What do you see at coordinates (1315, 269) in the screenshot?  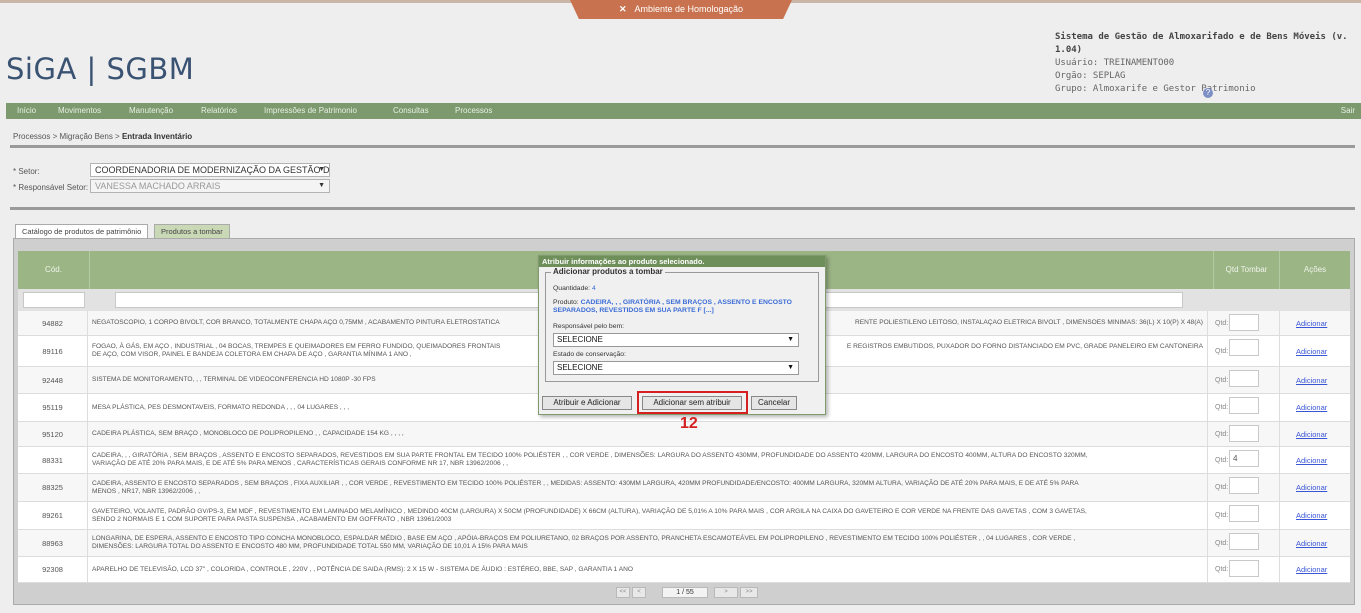 I see `col-acoes: Ações` at bounding box center [1315, 269].